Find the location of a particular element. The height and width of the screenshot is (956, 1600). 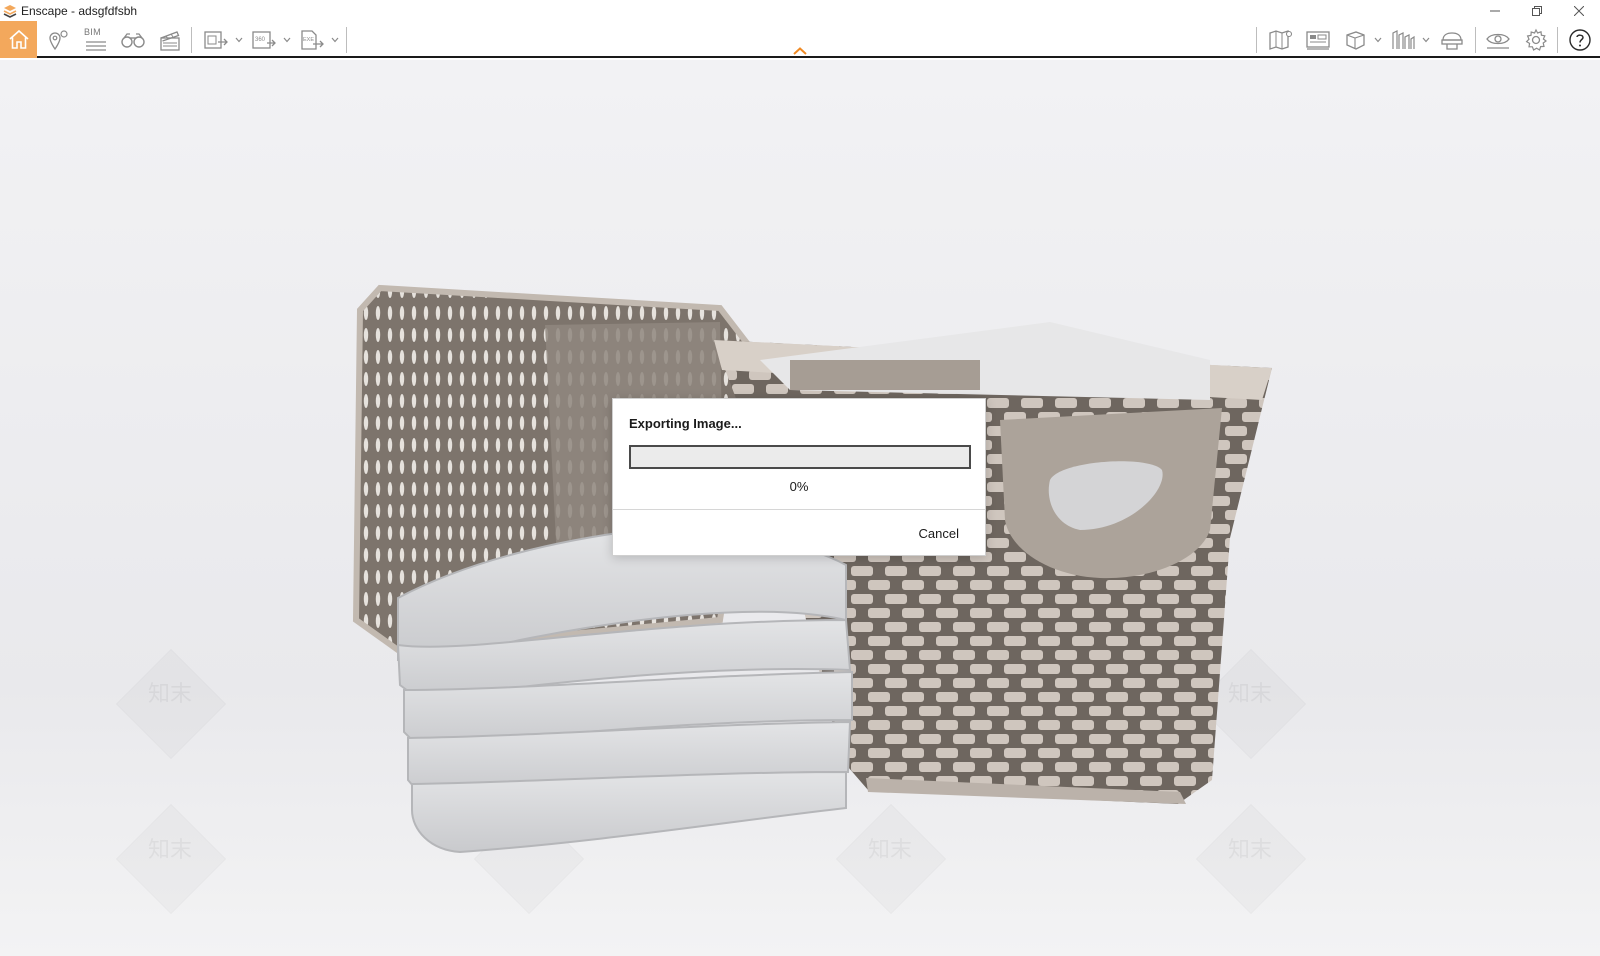

hat-icon is located at coordinates (1452, 40).